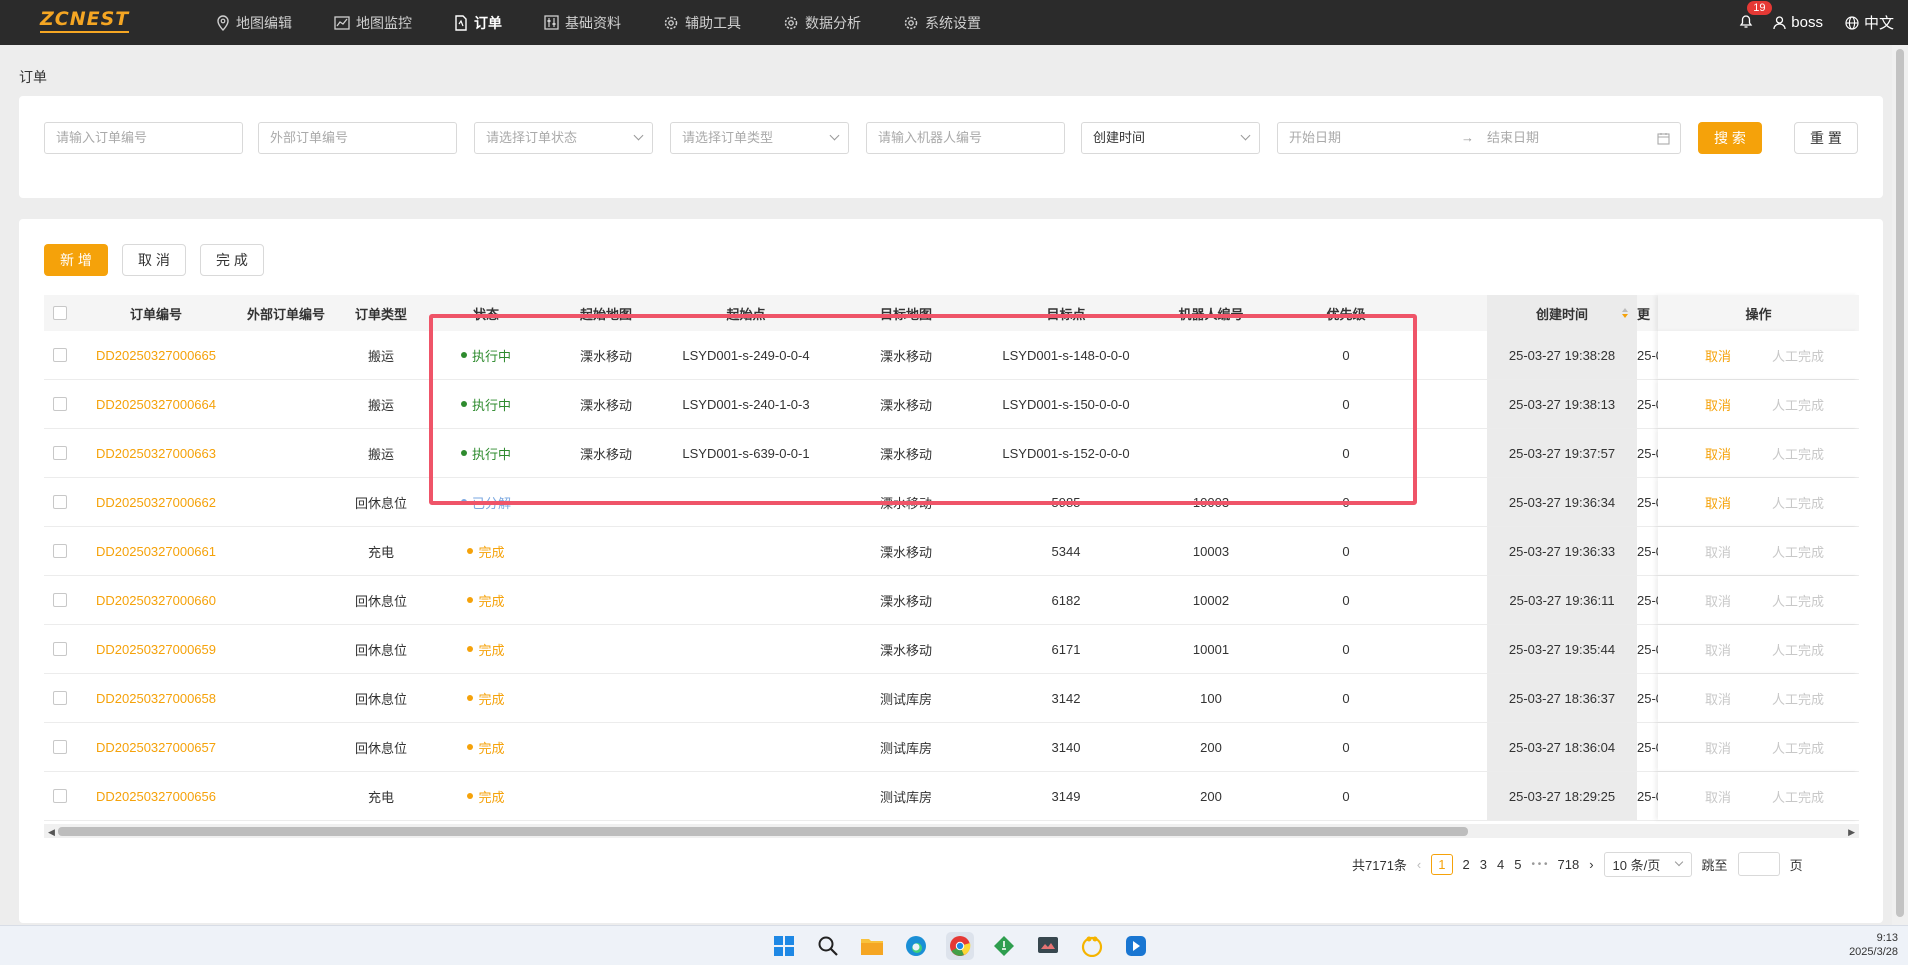  Describe the element at coordinates (1869, 22) in the screenshot. I see `language-switcher: 中文` at that location.